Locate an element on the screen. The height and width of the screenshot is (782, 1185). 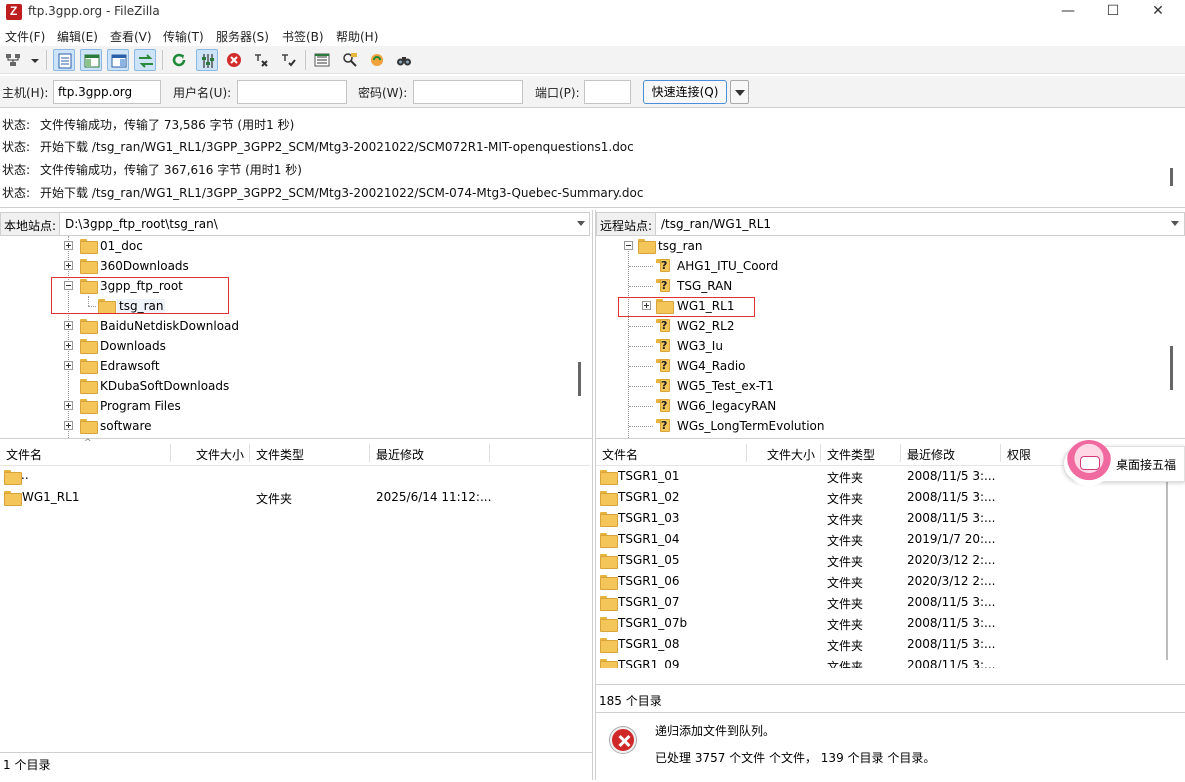
remote-path-dropdown-icon is located at coordinates (1175, 224).